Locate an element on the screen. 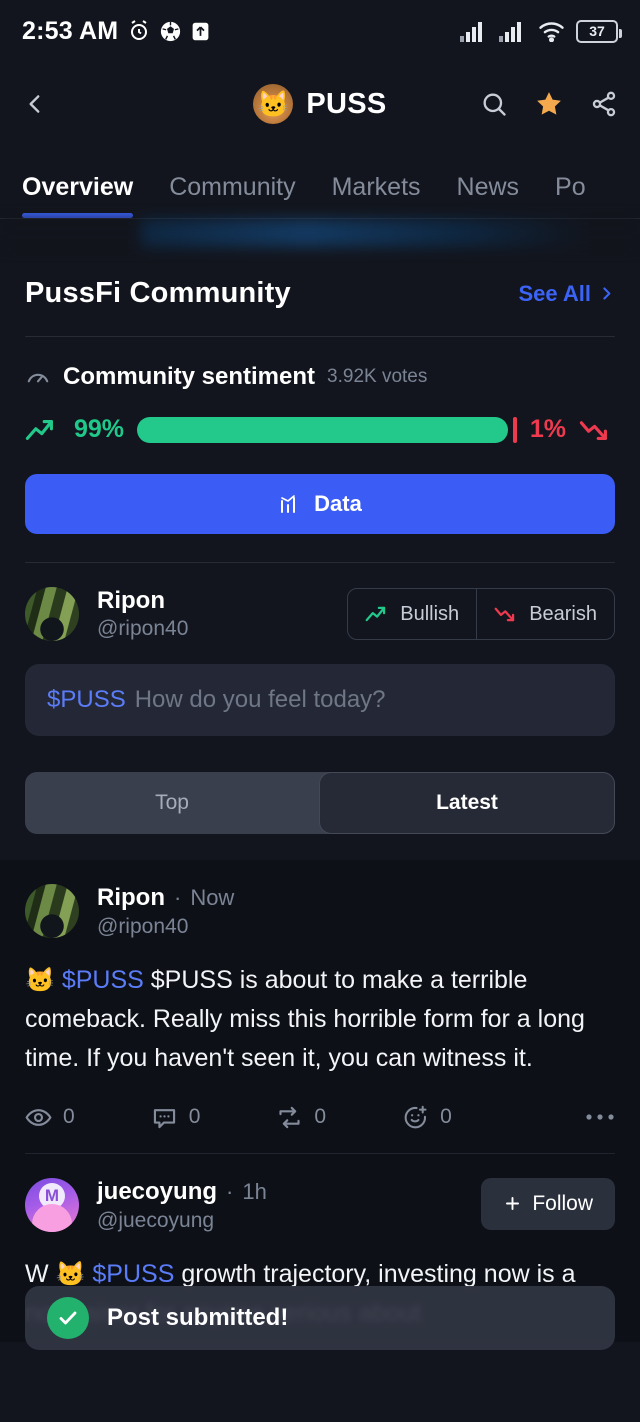 This screenshot has width=640, height=1422. toast-notification: Post submitted! is located at coordinates (320, 1318).